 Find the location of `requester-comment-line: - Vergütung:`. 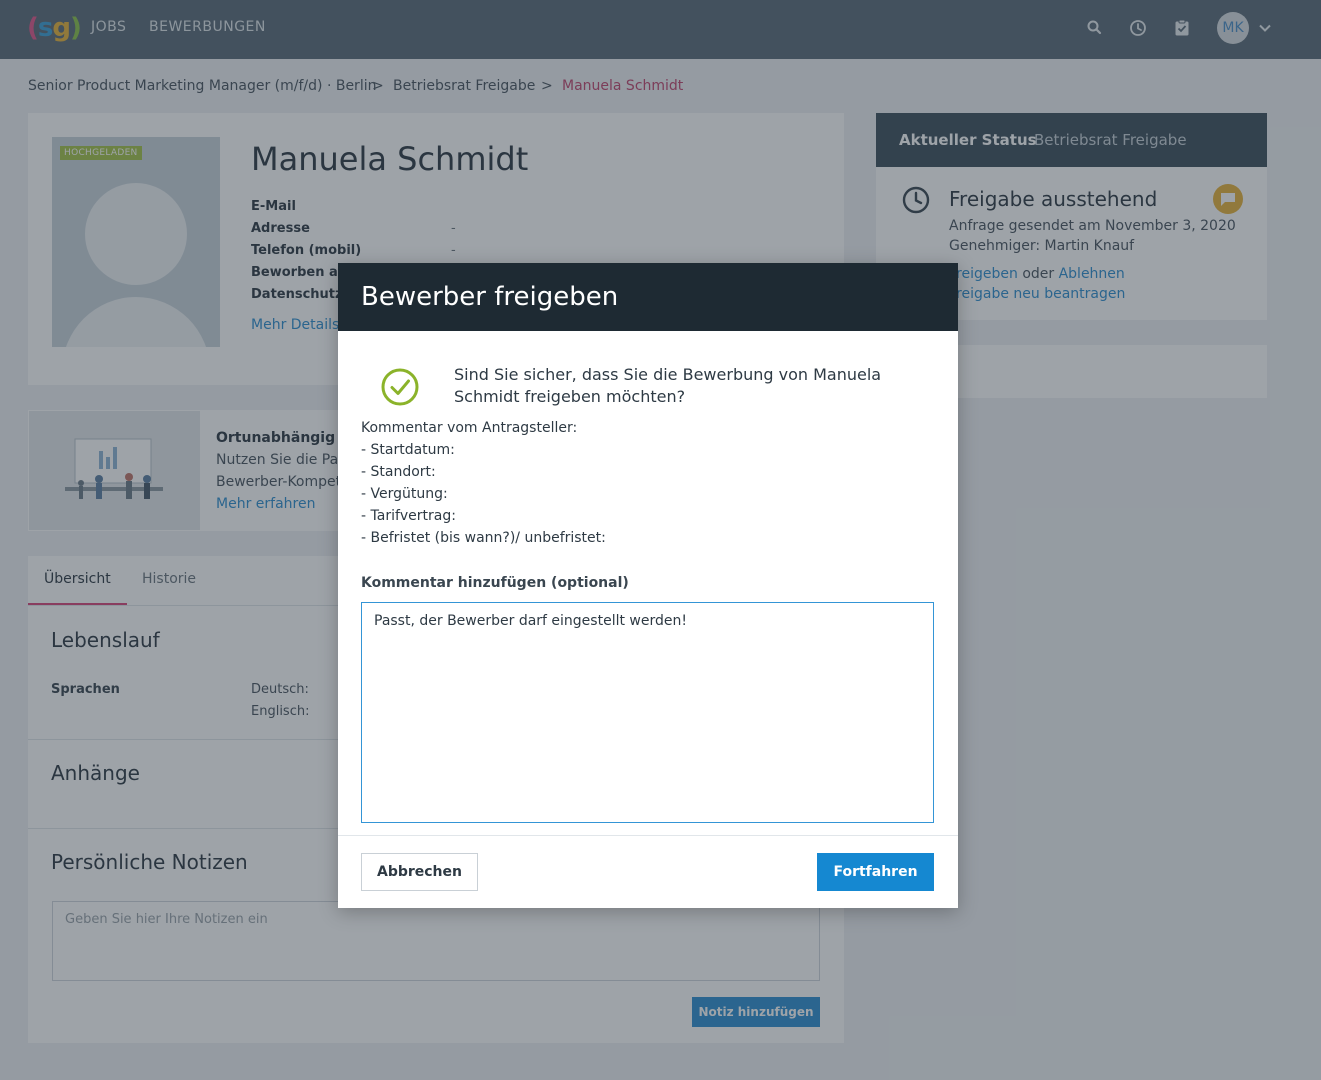

requester-comment-line: - Vergütung: is located at coordinates (404, 494).